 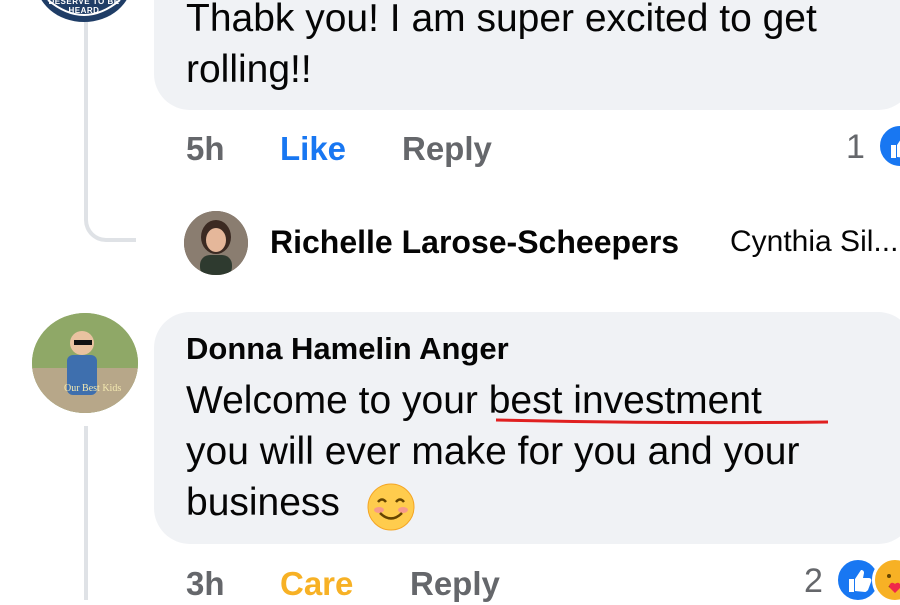 What do you see at coordinates (249, 69) in the screenshot?
I see `comment-text-line: rolling!!` at bounding box center [249, 69].